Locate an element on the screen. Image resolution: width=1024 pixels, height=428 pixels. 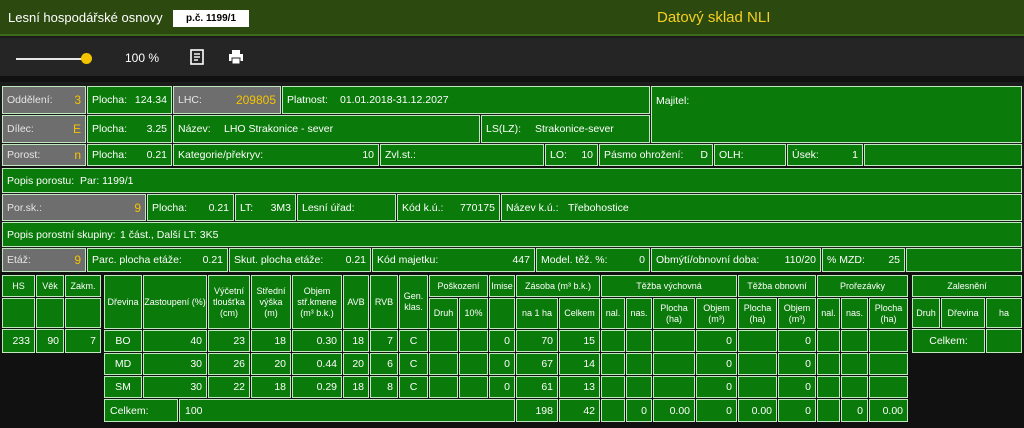
species-cell-zh: 61 is located at coordinates (537, 387).